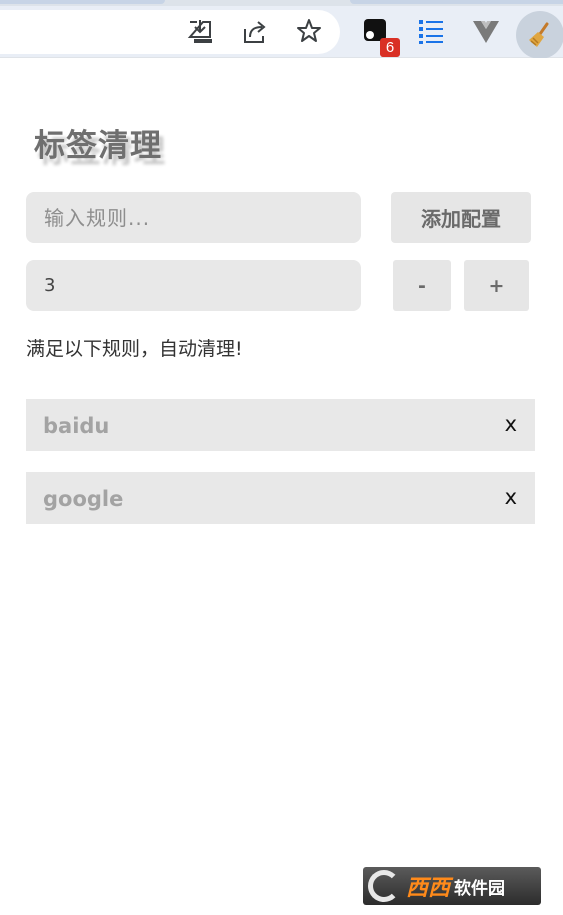  What do you see at coordinates (83, 499) in the screenshot?
I see `rule-name: google` at bounding box center [83, 499].